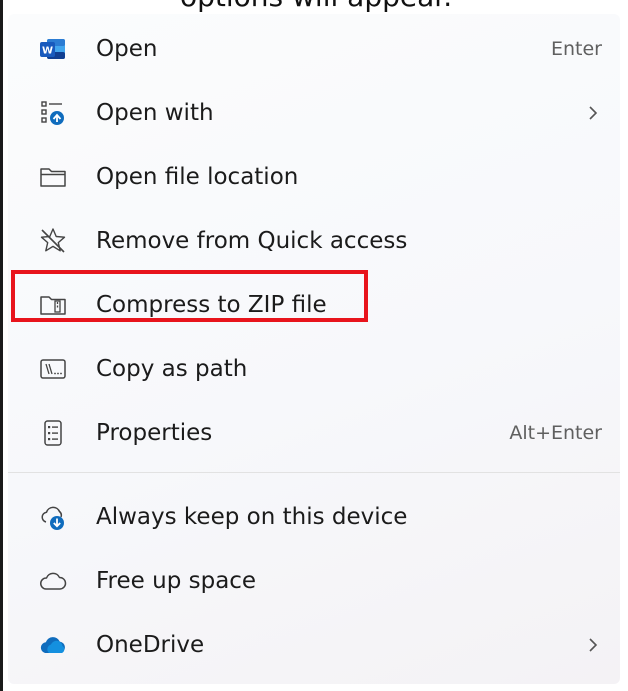 Image resolution: width=628 pixels, height=691 pixels. Describe the element at coordinates (314, 177) in the screenshot. I see `menu-item-open-file-location: Open file location` at that location.